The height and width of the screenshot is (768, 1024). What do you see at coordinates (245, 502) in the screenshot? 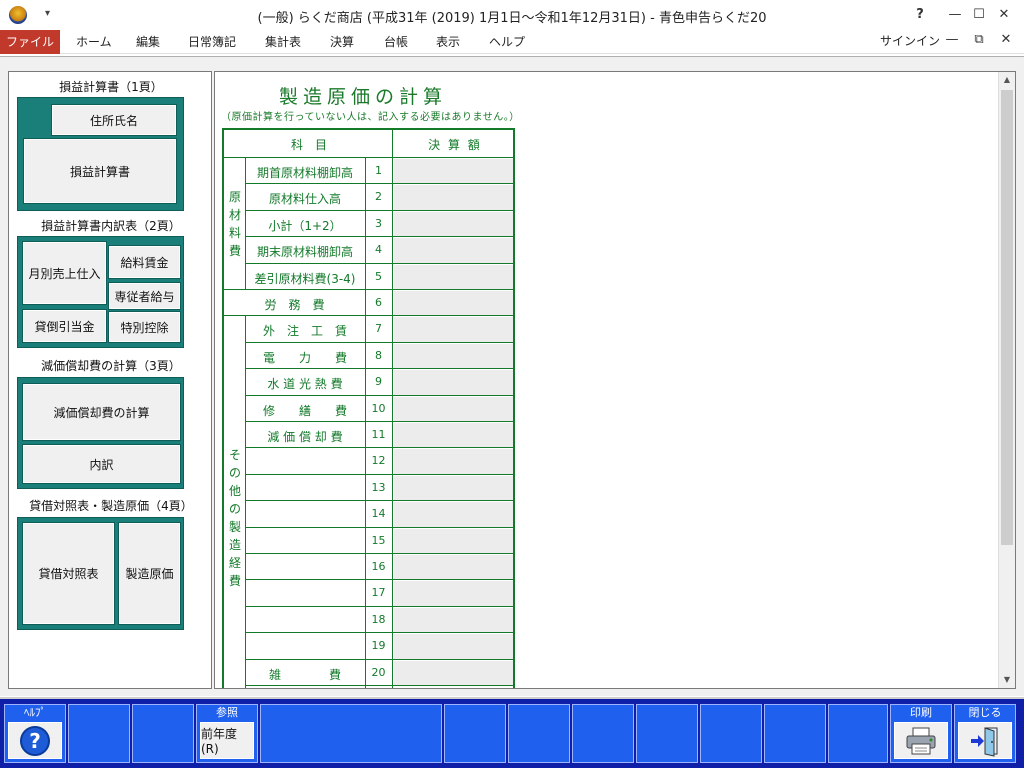
I see `group-divider-other` at bounding box center [245, 502].